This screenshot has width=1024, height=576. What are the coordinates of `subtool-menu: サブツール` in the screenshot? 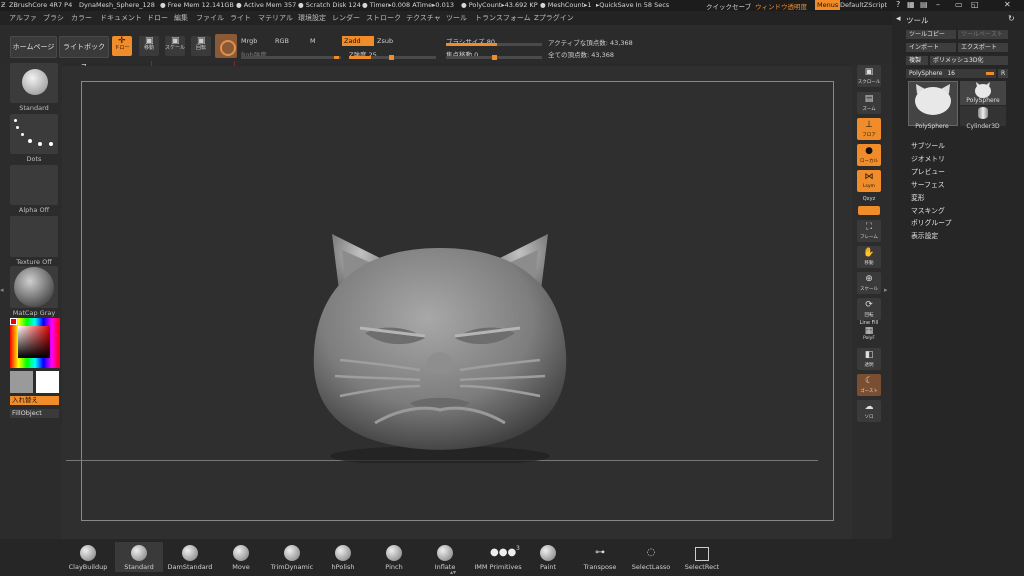 It's located at (928, 145).